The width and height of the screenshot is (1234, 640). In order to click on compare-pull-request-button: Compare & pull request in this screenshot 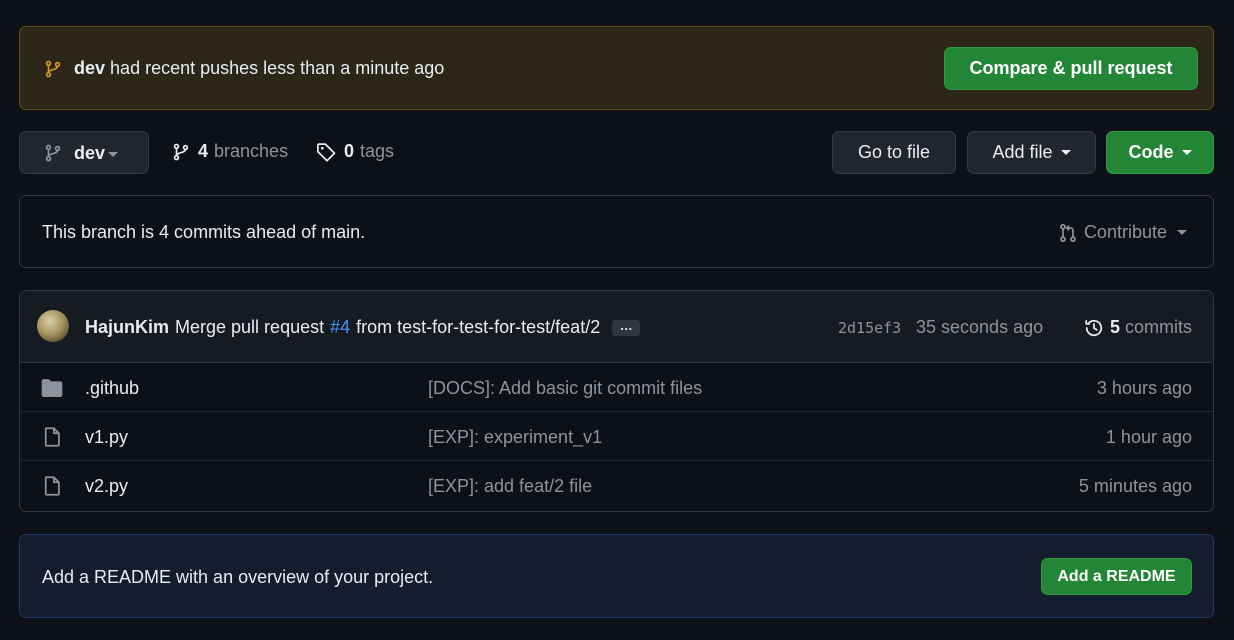, I will do `click(1071, 68)`.